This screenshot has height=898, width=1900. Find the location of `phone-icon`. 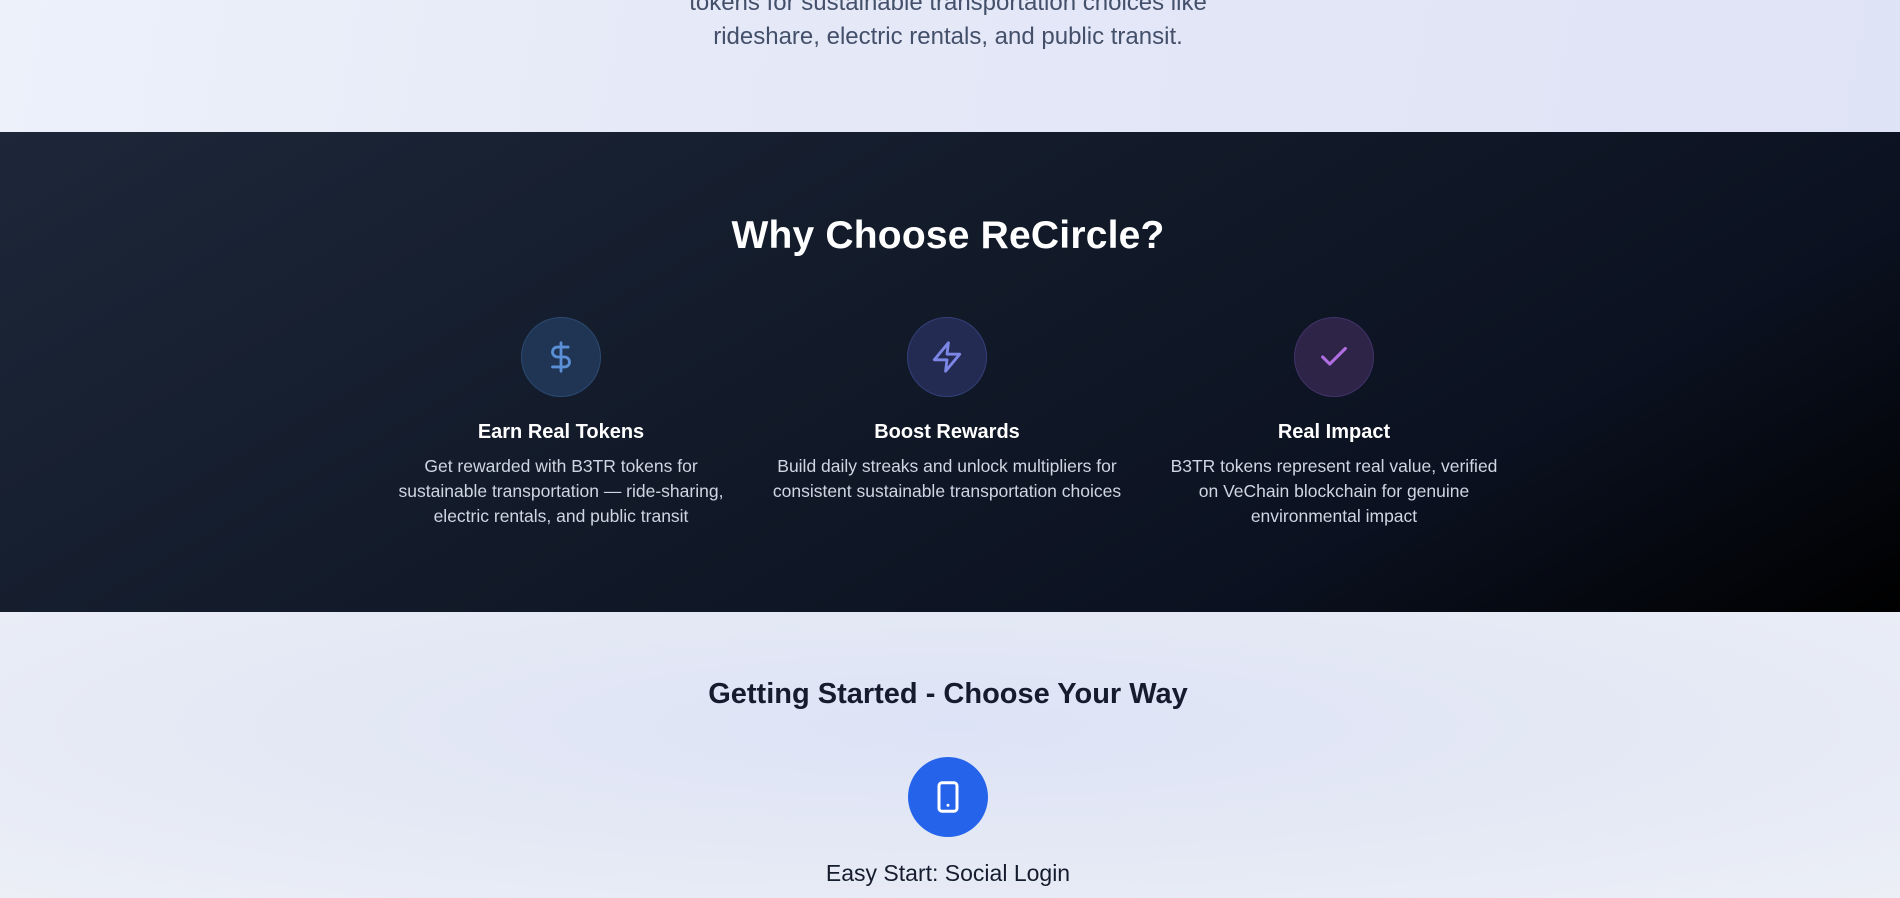

phone-icon is located at coordinates (948, 797).